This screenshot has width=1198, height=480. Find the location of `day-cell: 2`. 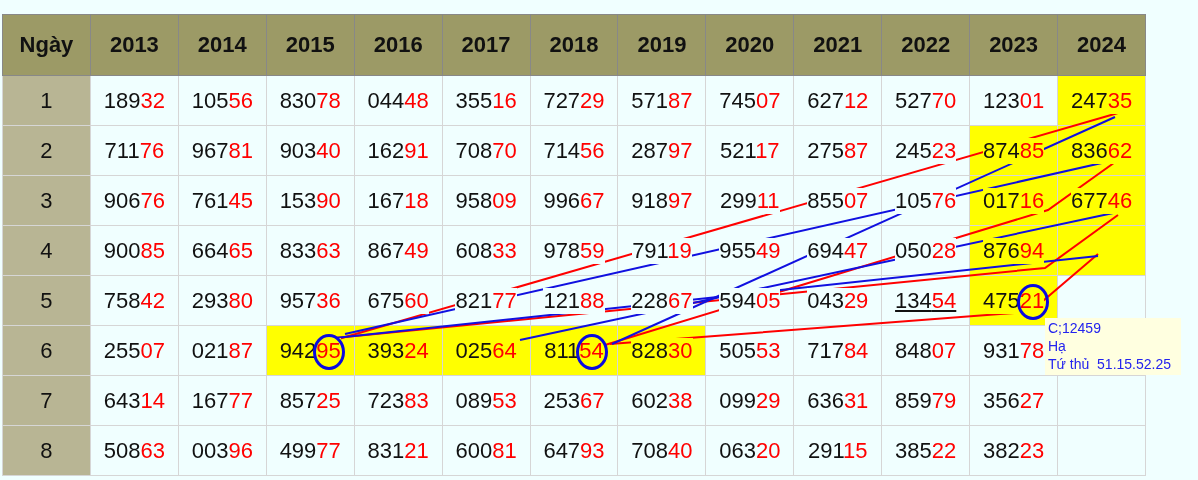

day-cell: 2 is located at coordinates (46, 150).